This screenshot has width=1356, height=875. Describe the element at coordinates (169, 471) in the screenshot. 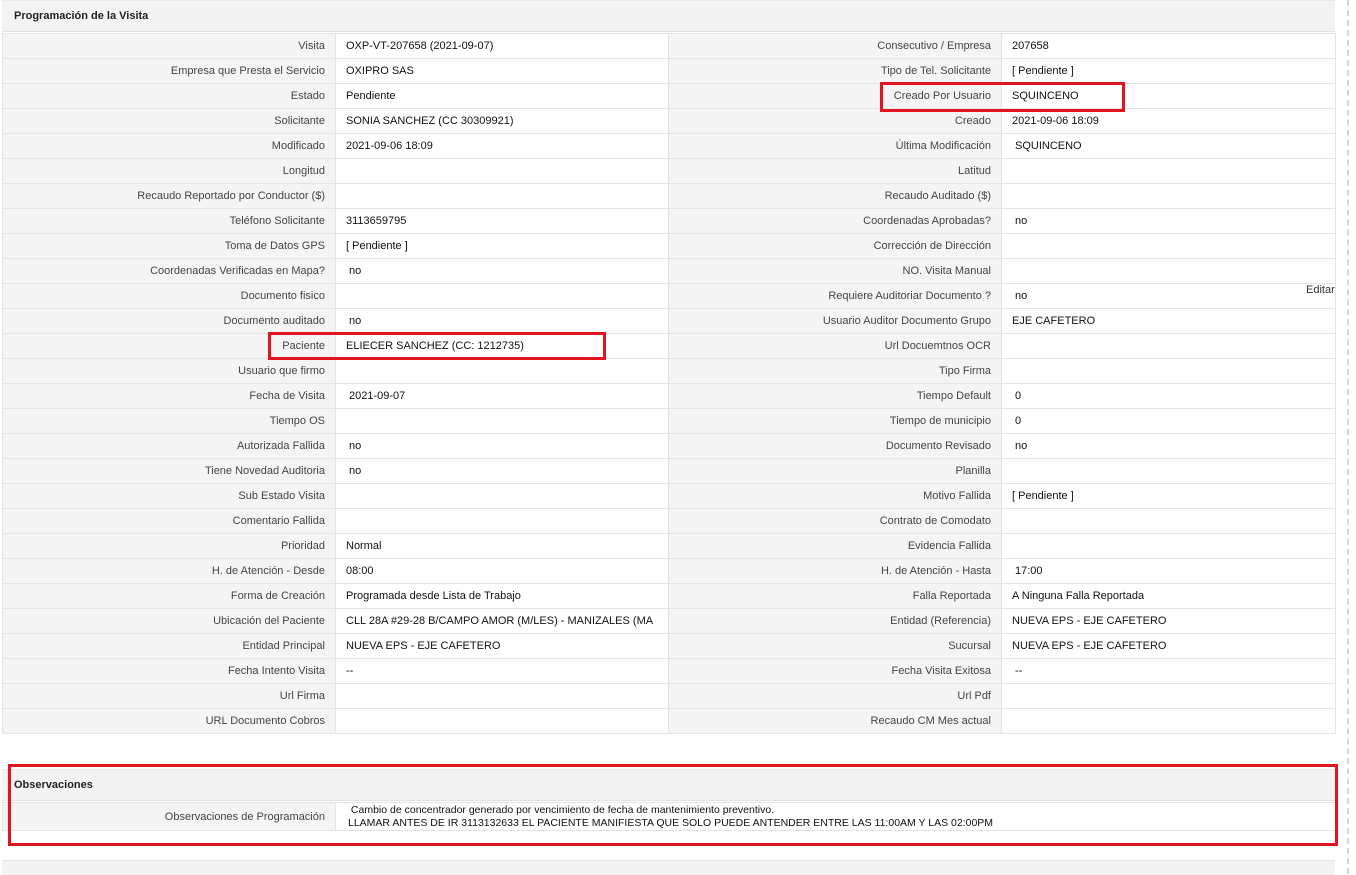

I see `field-label: Tiene Novedad Auditoria` at that location.